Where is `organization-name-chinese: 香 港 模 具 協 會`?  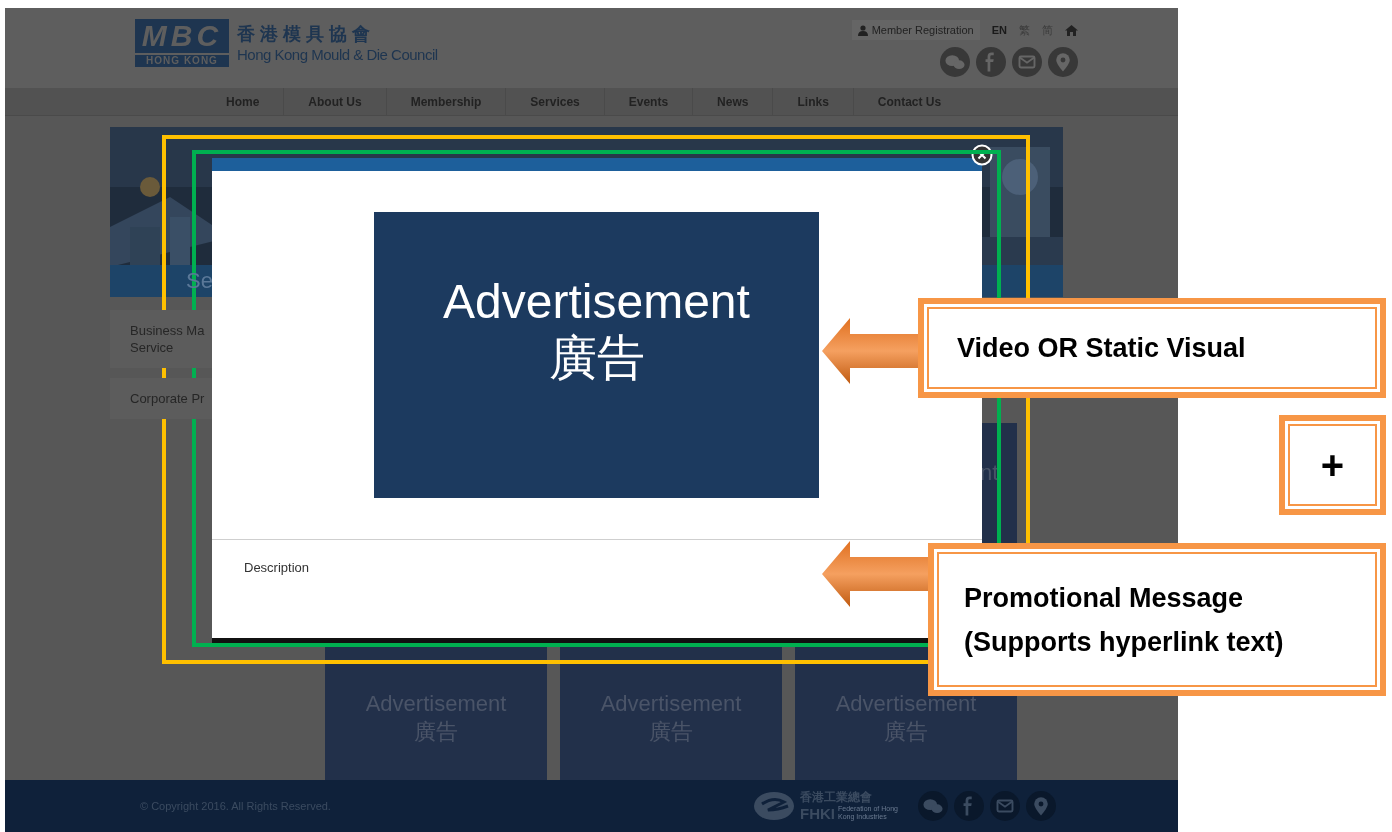 organization-name-chinese: 香 港 模 具 協 會 is located at coordinates (304, 34).